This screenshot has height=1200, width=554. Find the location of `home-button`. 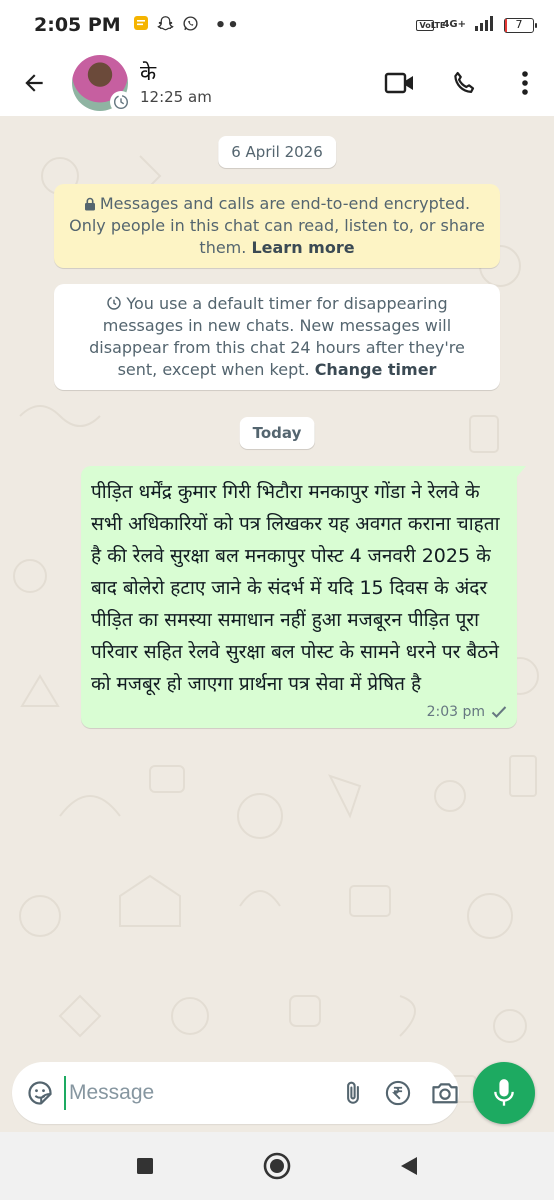

home-button is located at coordinates (277, 1166).